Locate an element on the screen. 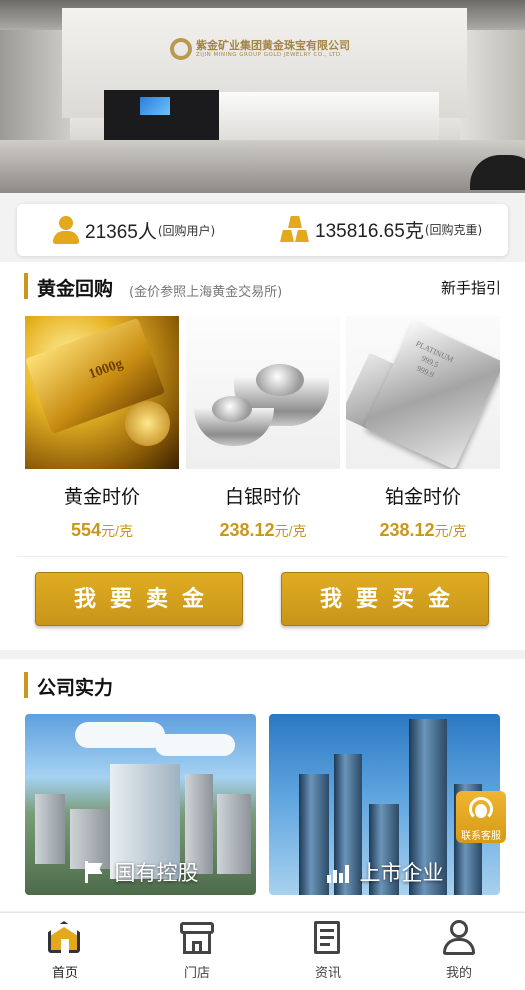 The height and width of the screenshot is (990, 525). users-label: (回购用户) is located at coordinates (186, 230).